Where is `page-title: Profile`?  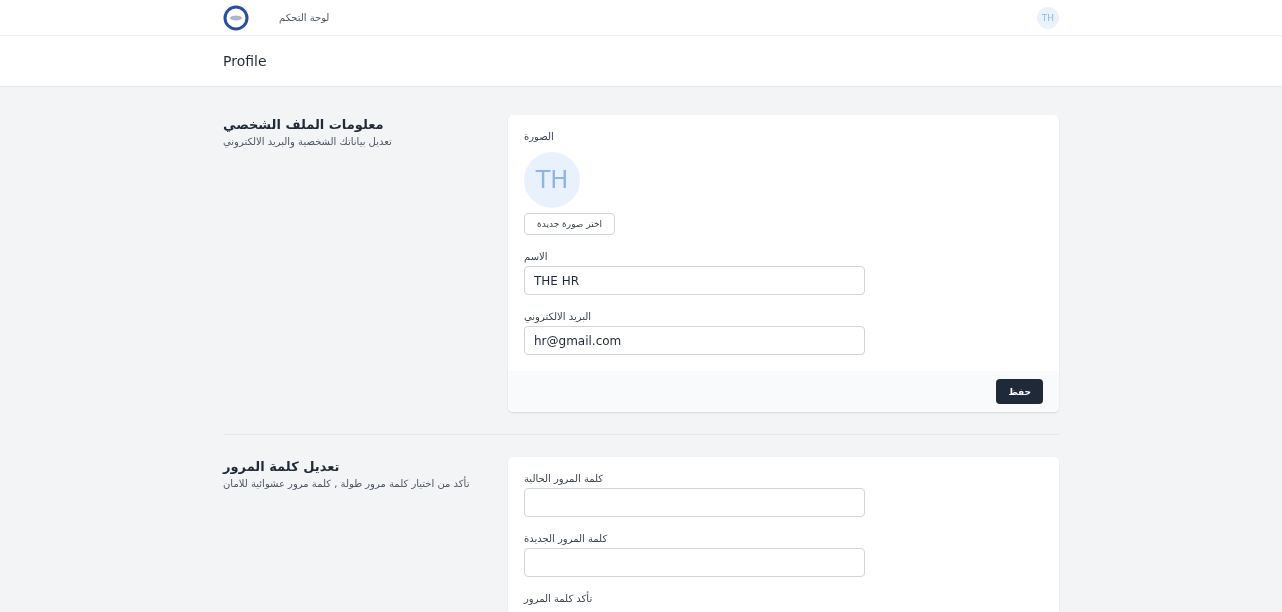 page-title: Profile is located at coordinates (245, 61).